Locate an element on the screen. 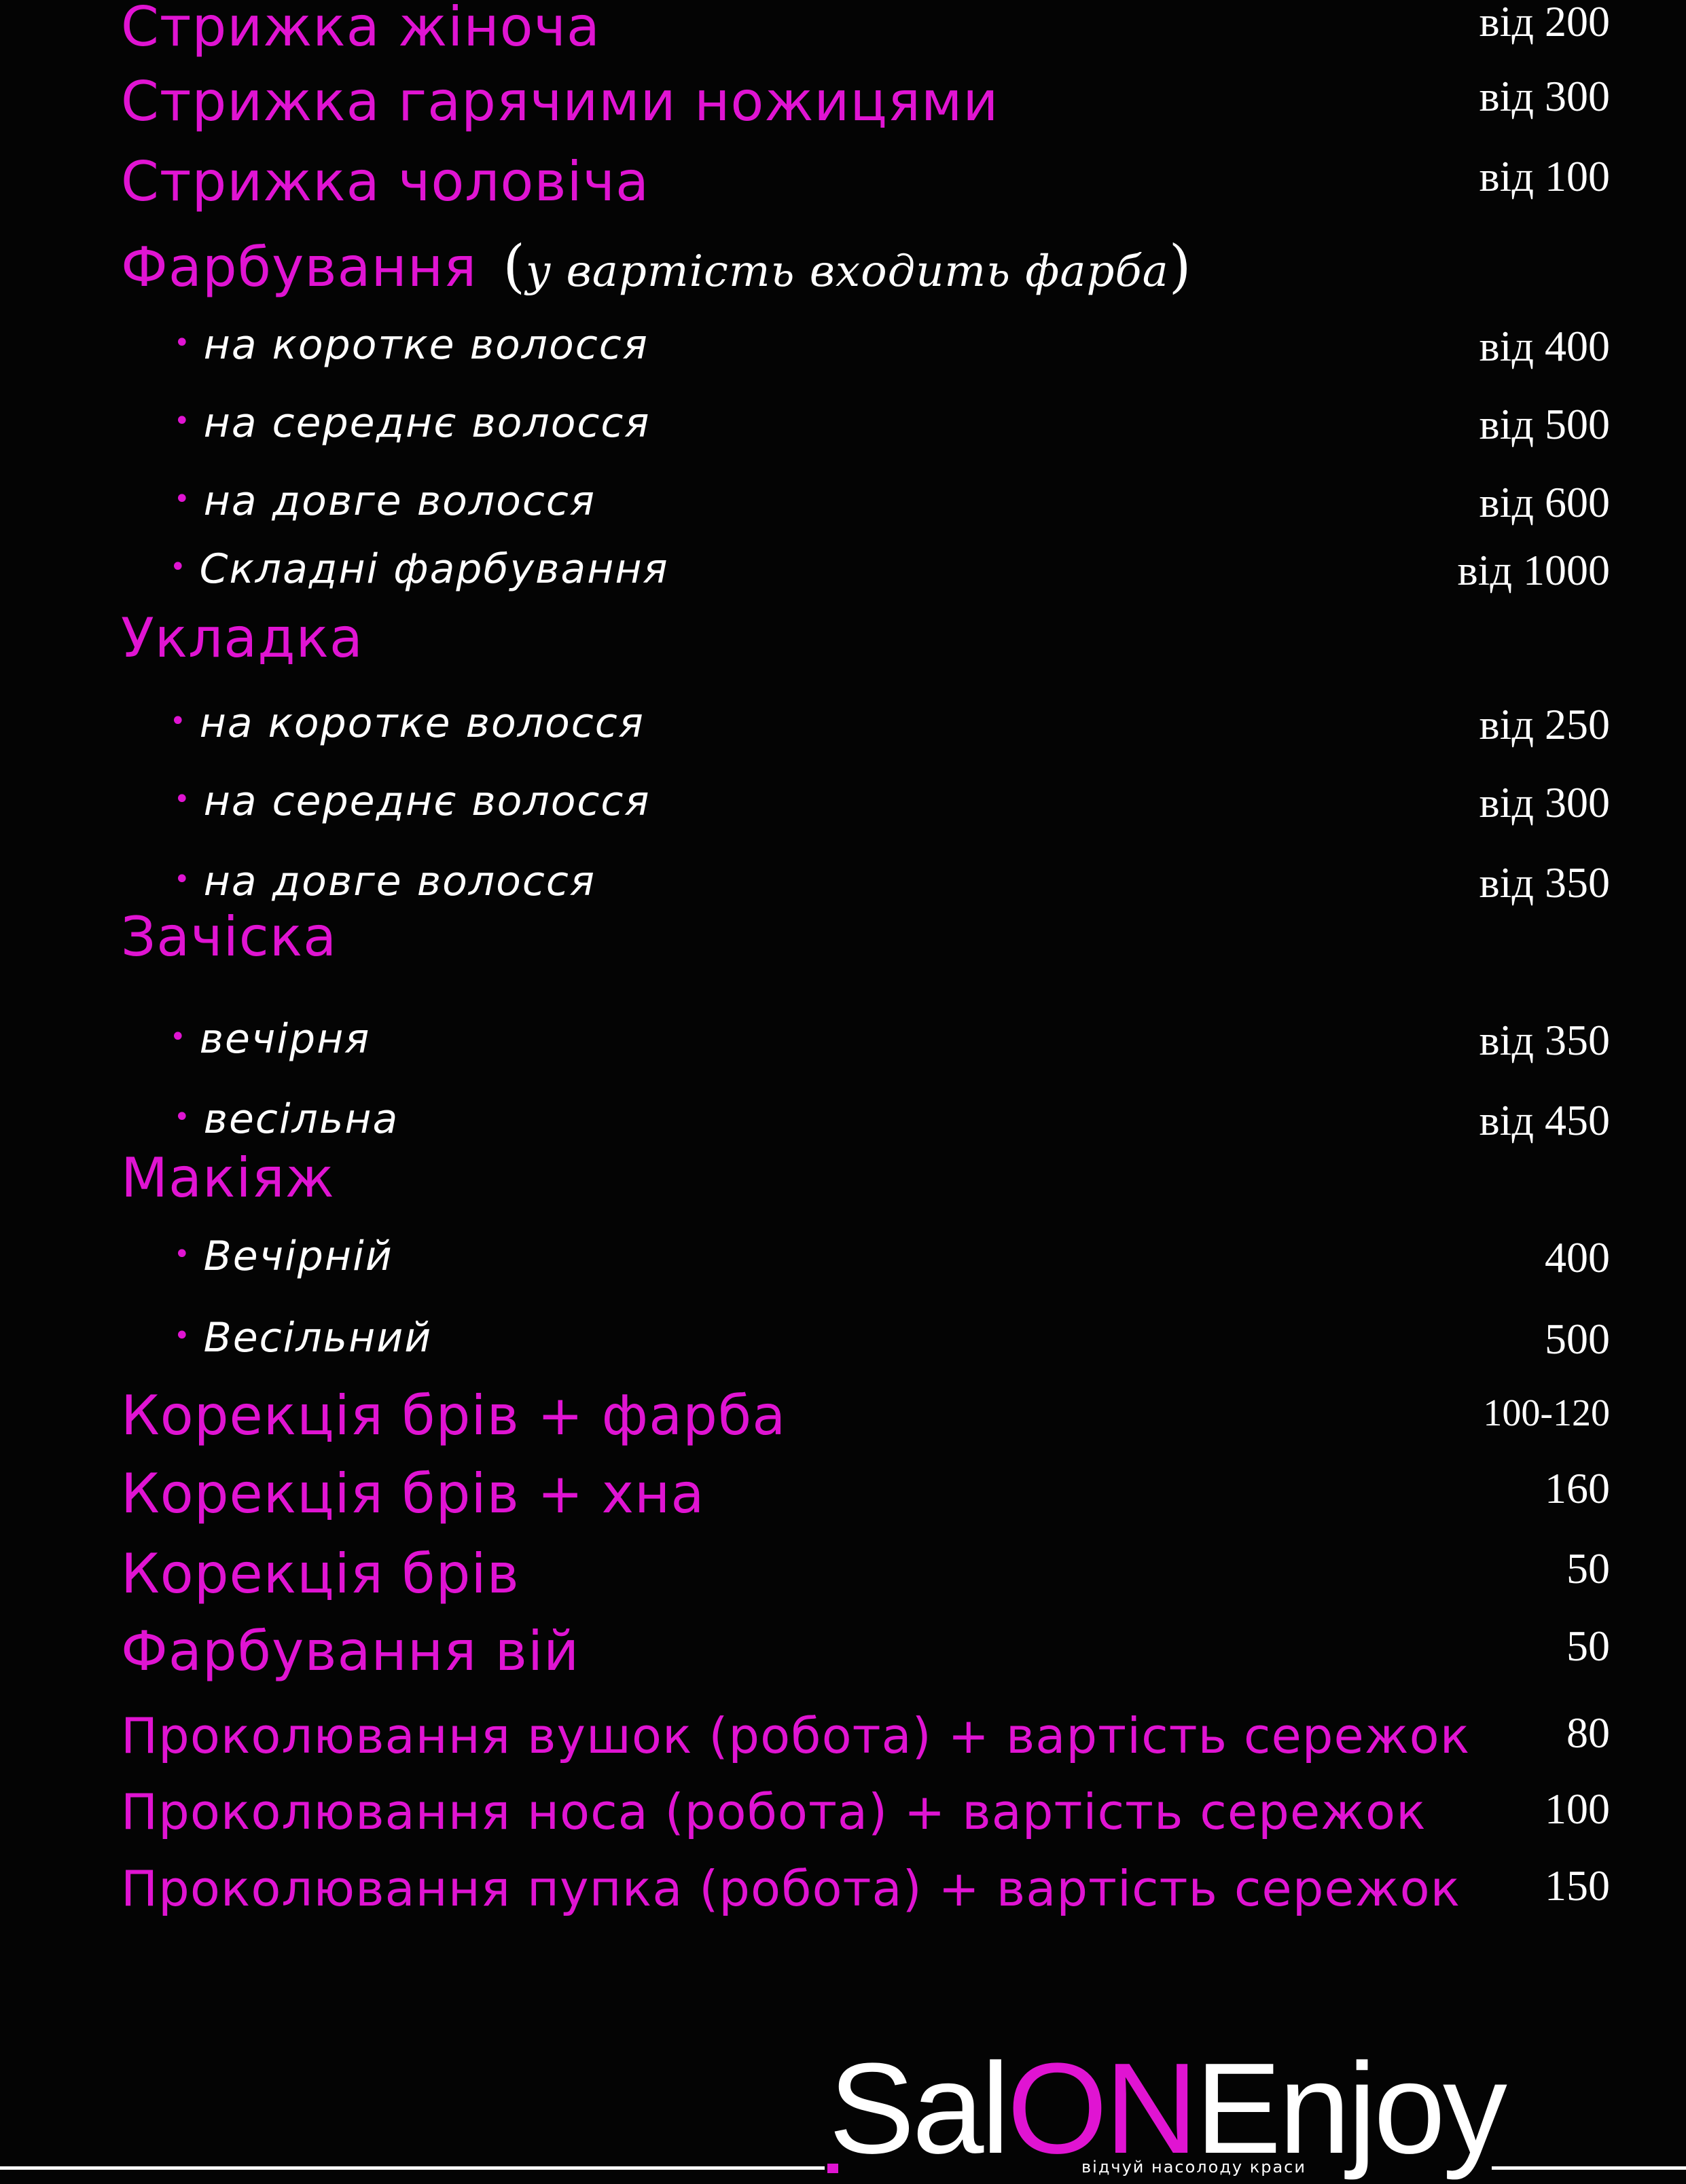 The width and height of the screenshot is (1686, 2184). service-heading: Корекція брів + фарба is located at coordinates (454, 1416).